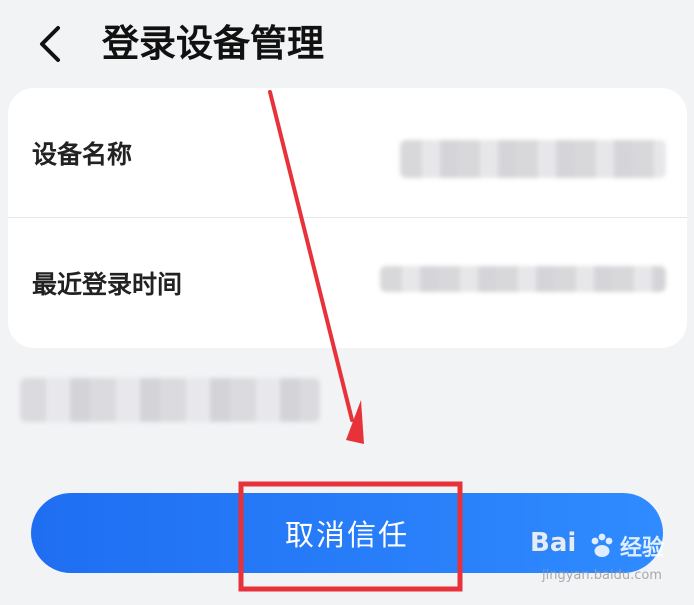 This screenshot has width=694, height=605. I want to click on annotation-arrow-head, so click(355, 422).